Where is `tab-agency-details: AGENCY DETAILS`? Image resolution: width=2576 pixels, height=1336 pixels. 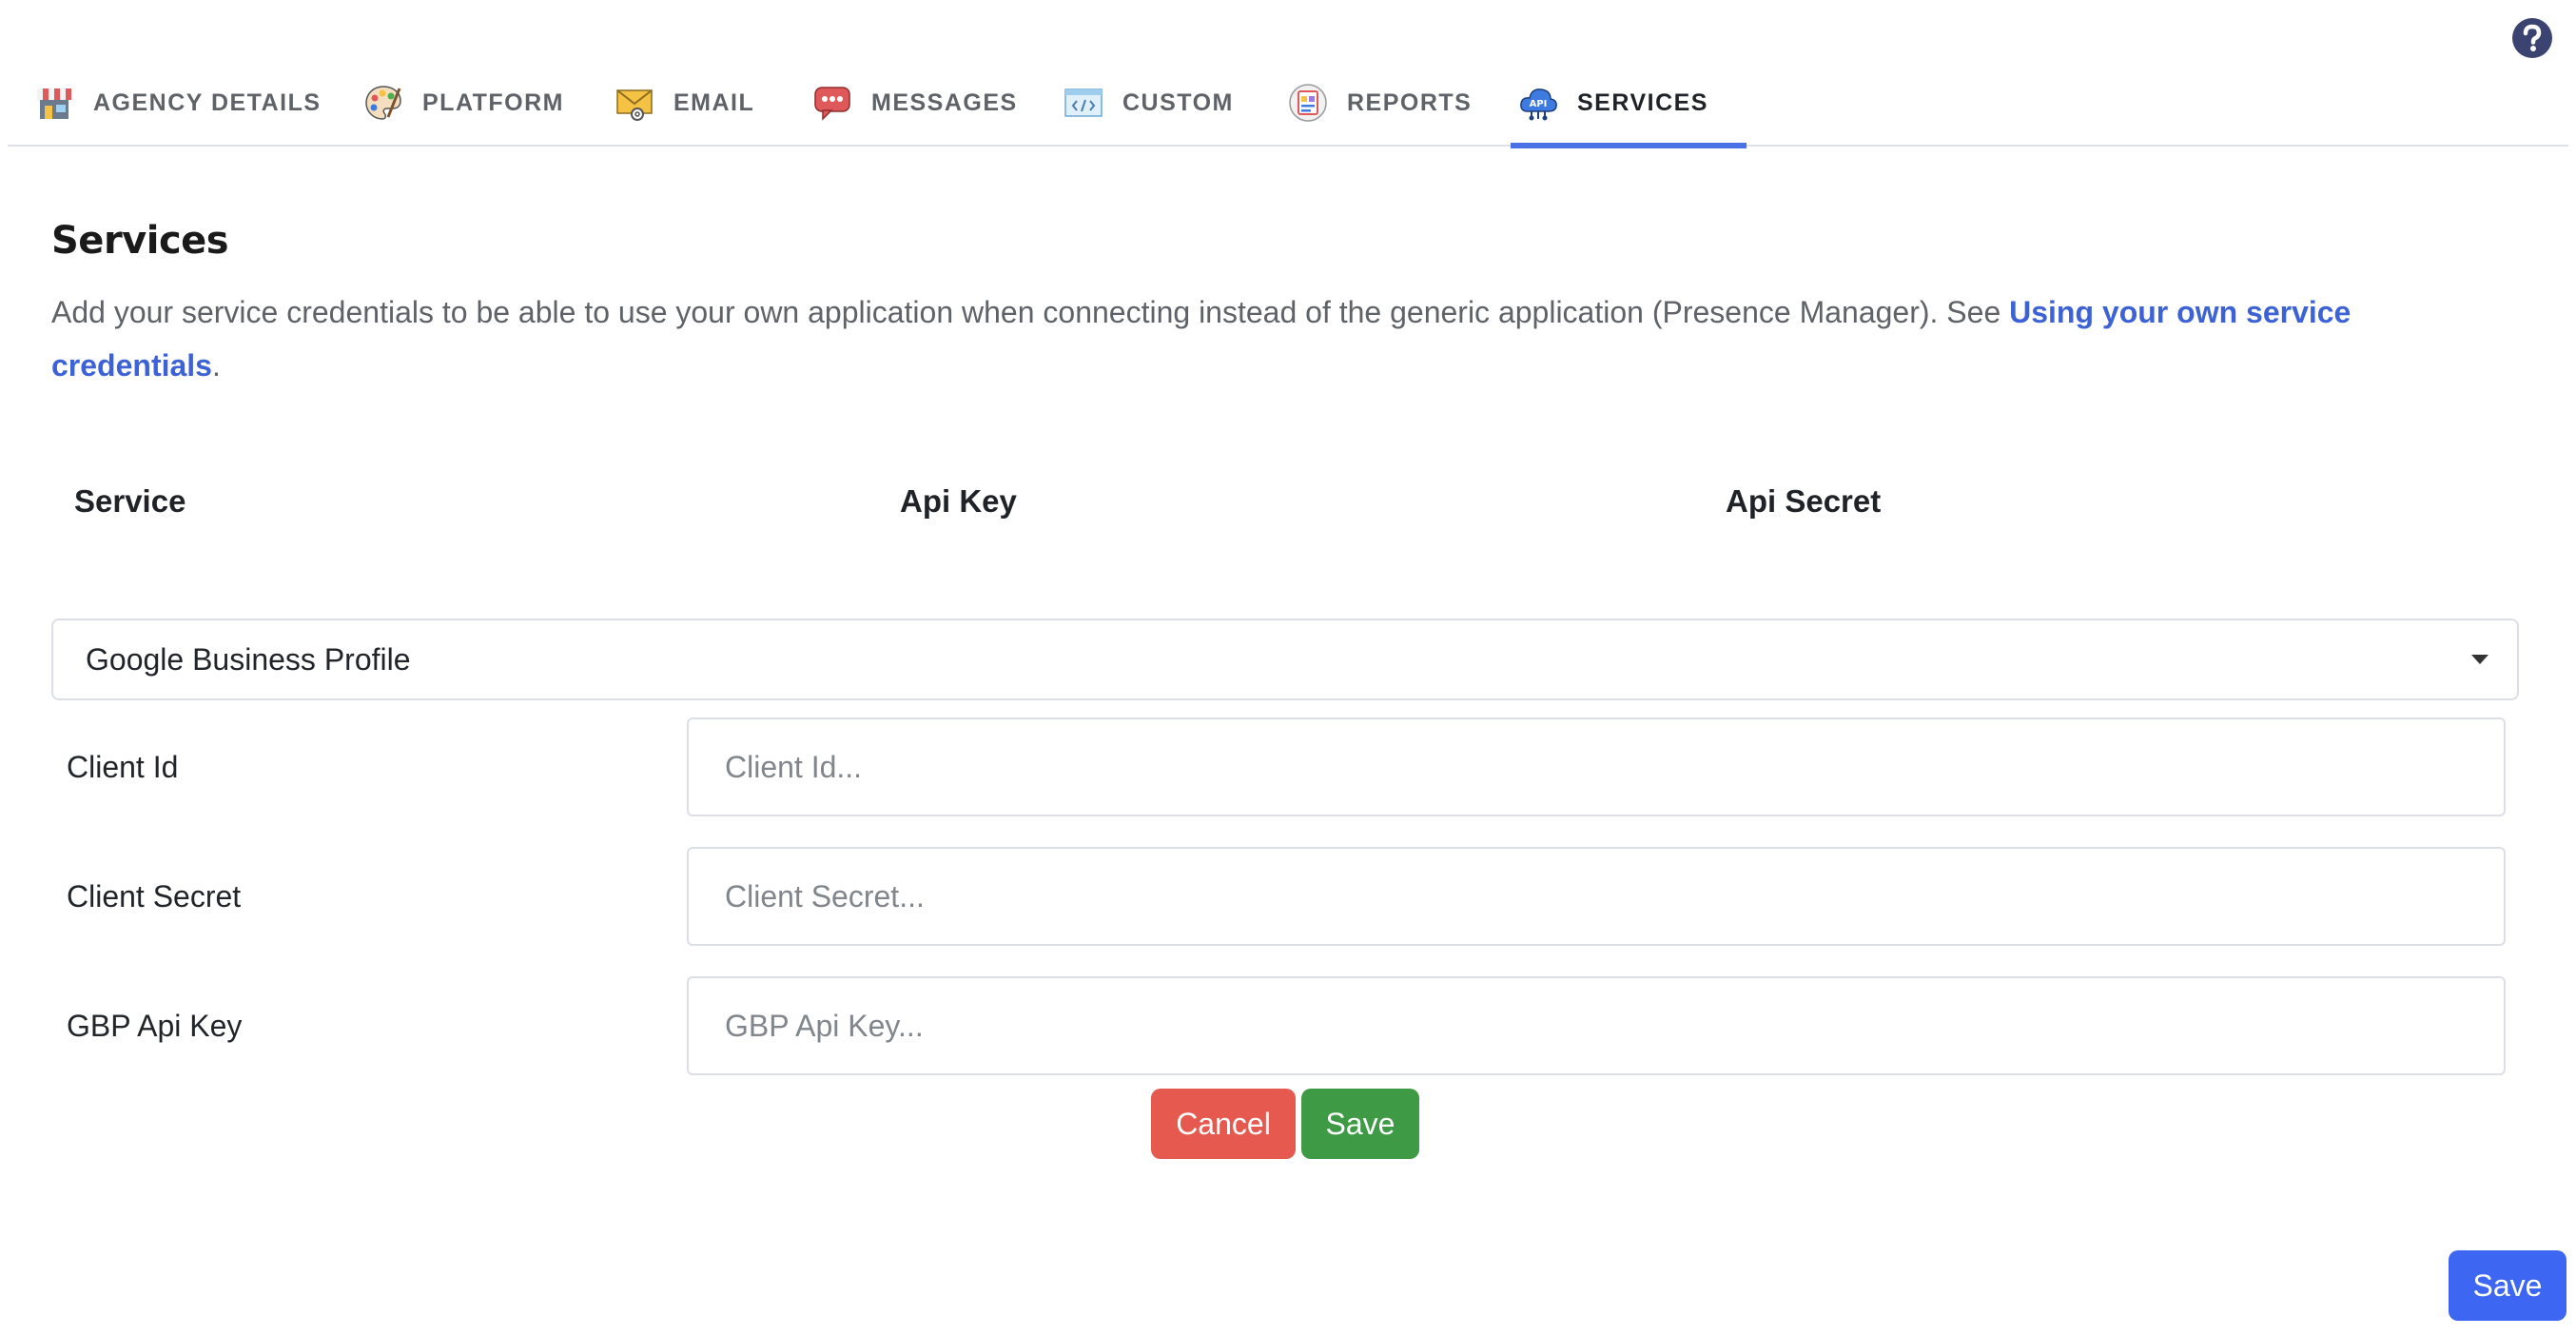 tab-agency-details: AGENCY DETAILS is located at coordinates (178, 103).